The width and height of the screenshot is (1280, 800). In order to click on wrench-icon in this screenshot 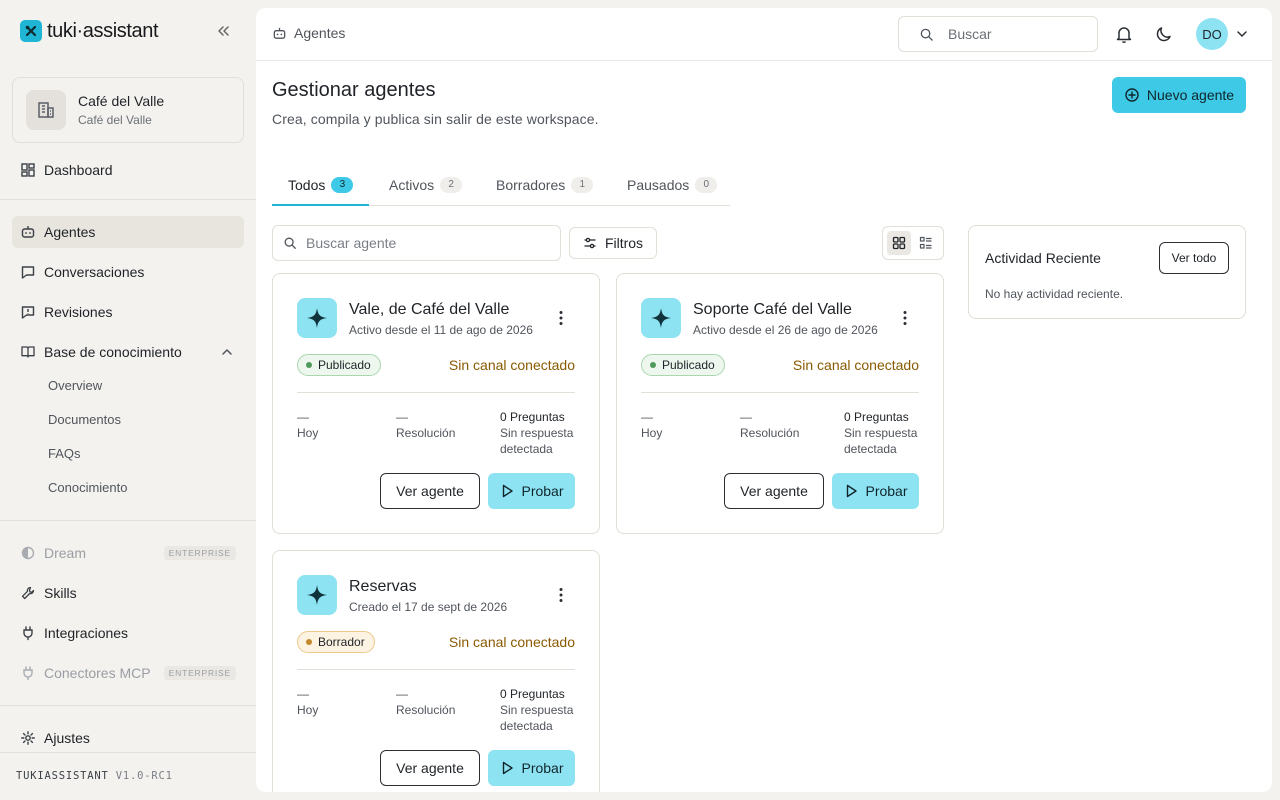, I will do `click(28, 593)`.